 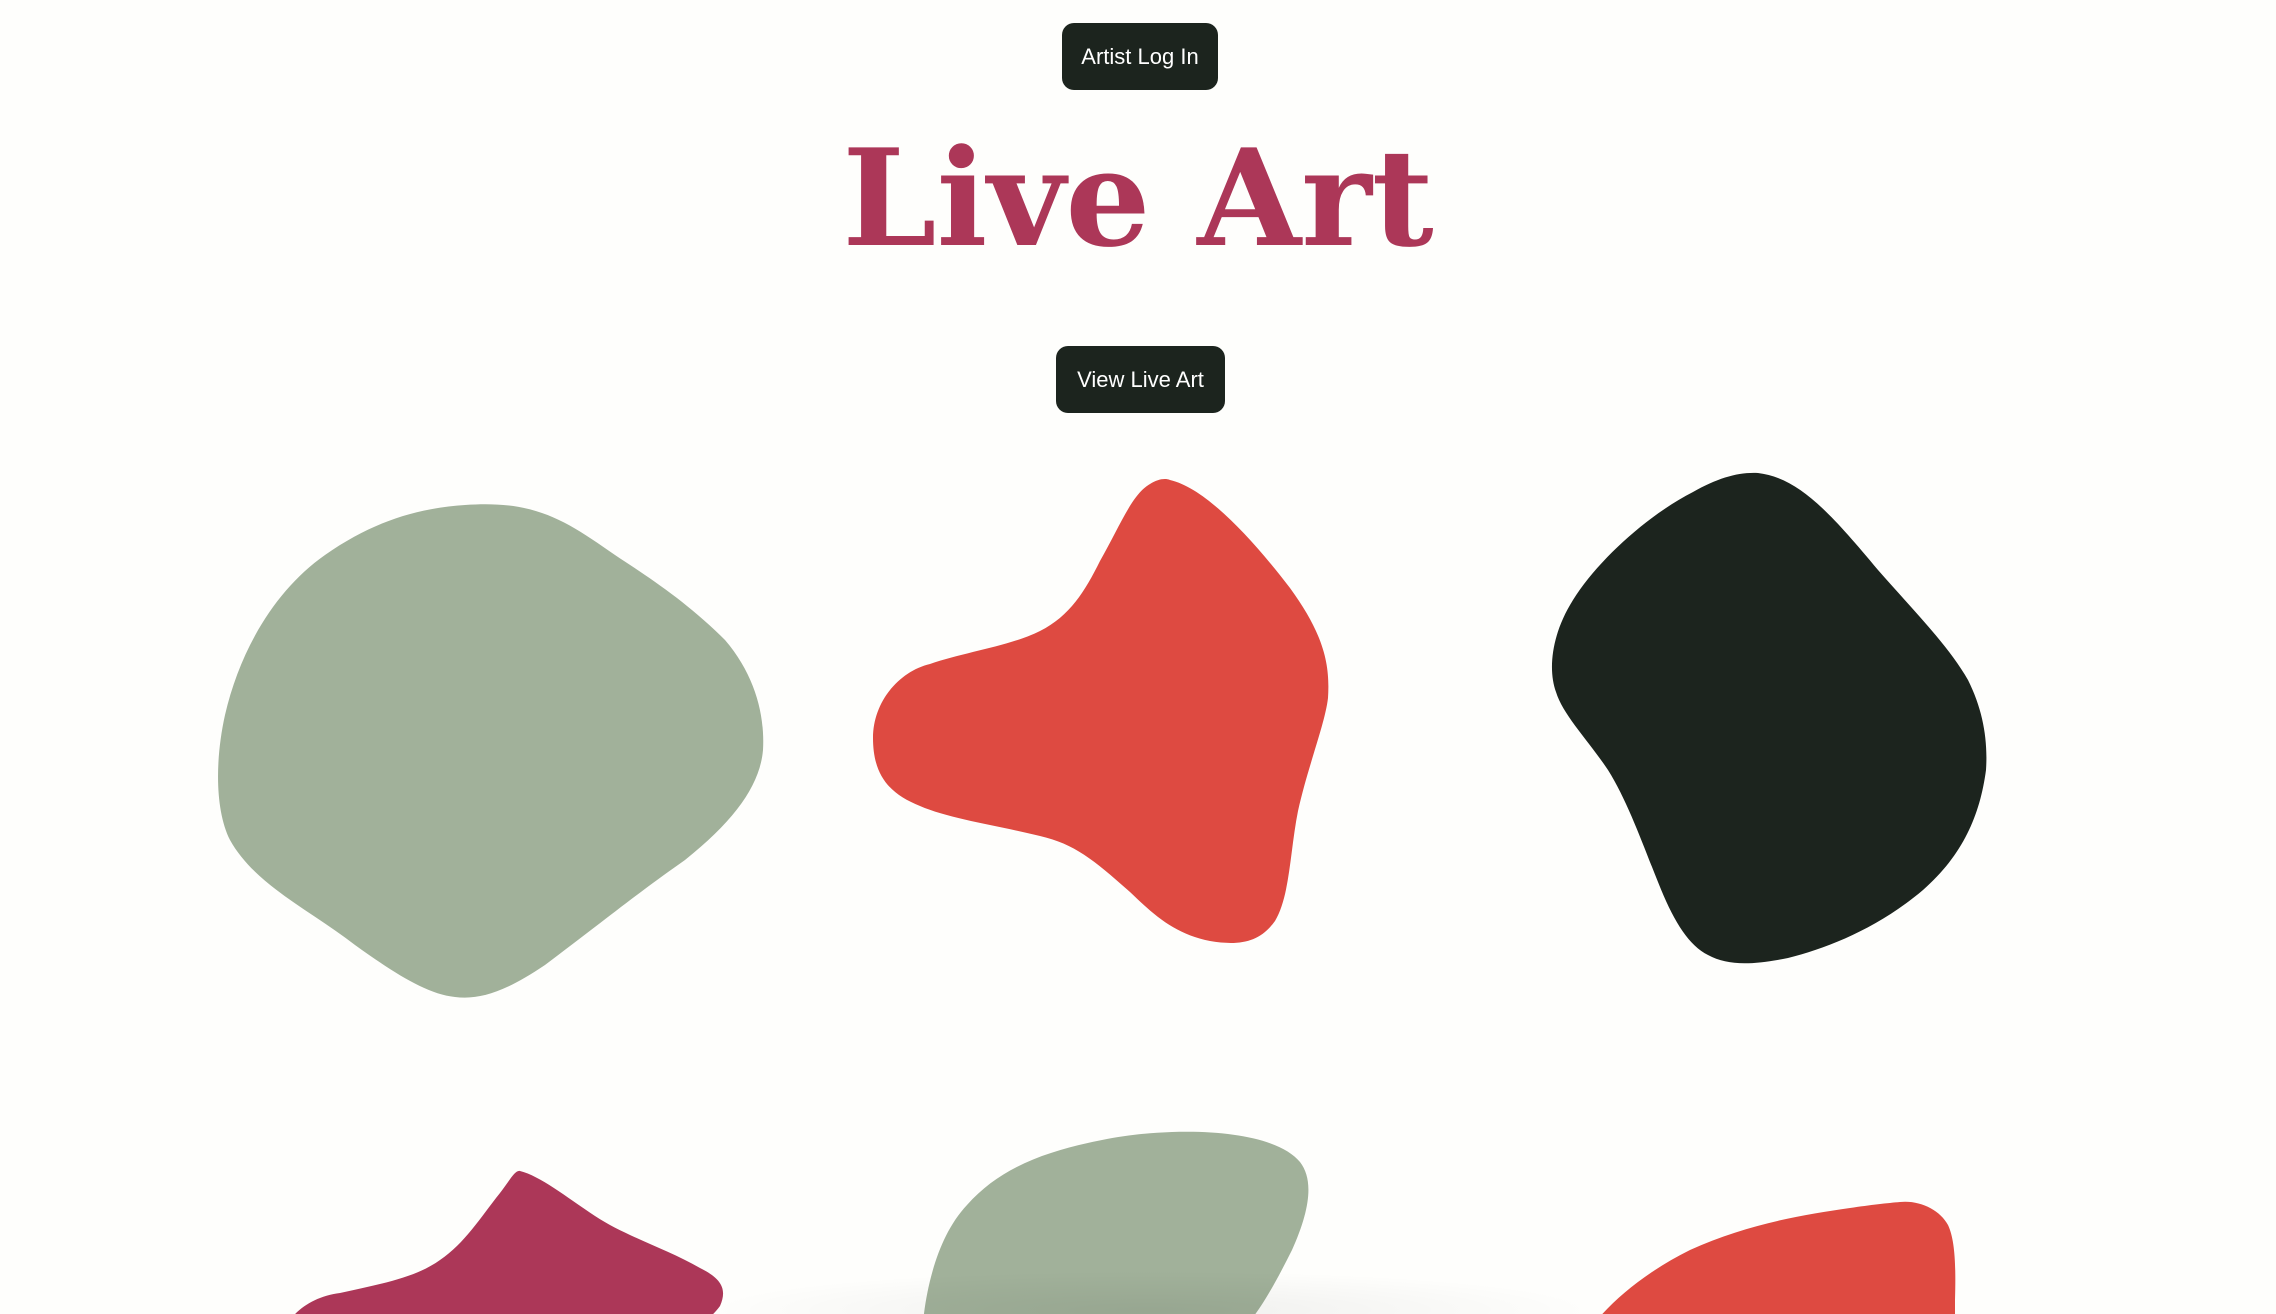 I want to click on page-title: Live Art, so click(x=1138, y=198).